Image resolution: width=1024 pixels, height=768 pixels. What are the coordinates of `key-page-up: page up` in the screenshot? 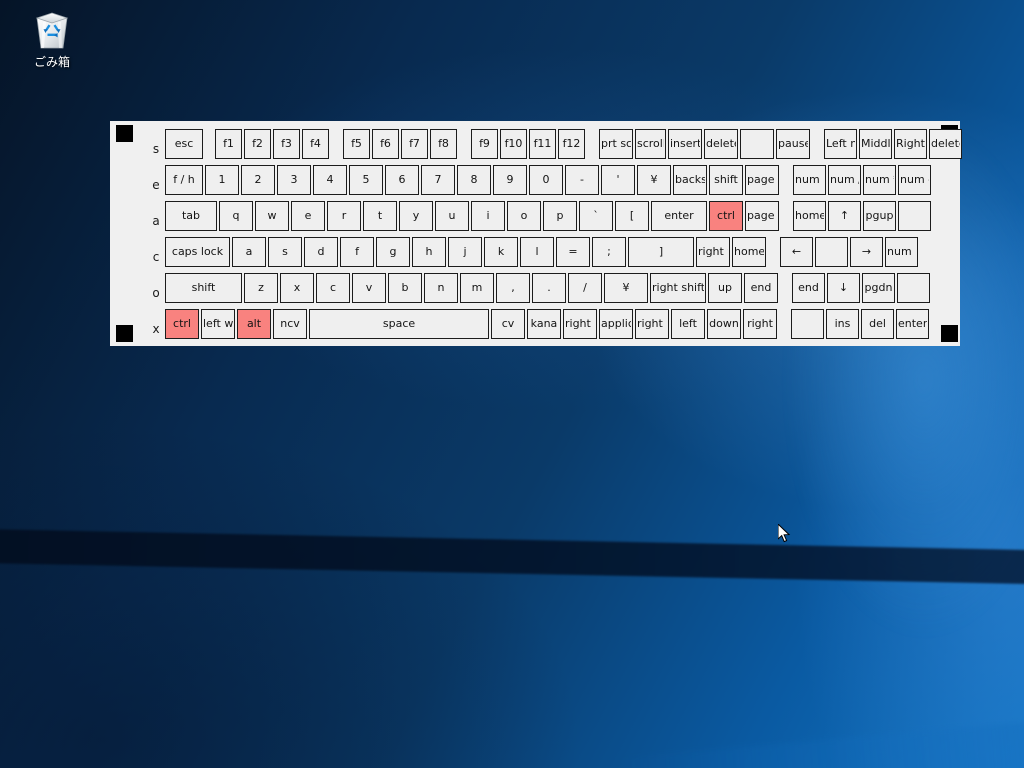 It's located at (762, 180).